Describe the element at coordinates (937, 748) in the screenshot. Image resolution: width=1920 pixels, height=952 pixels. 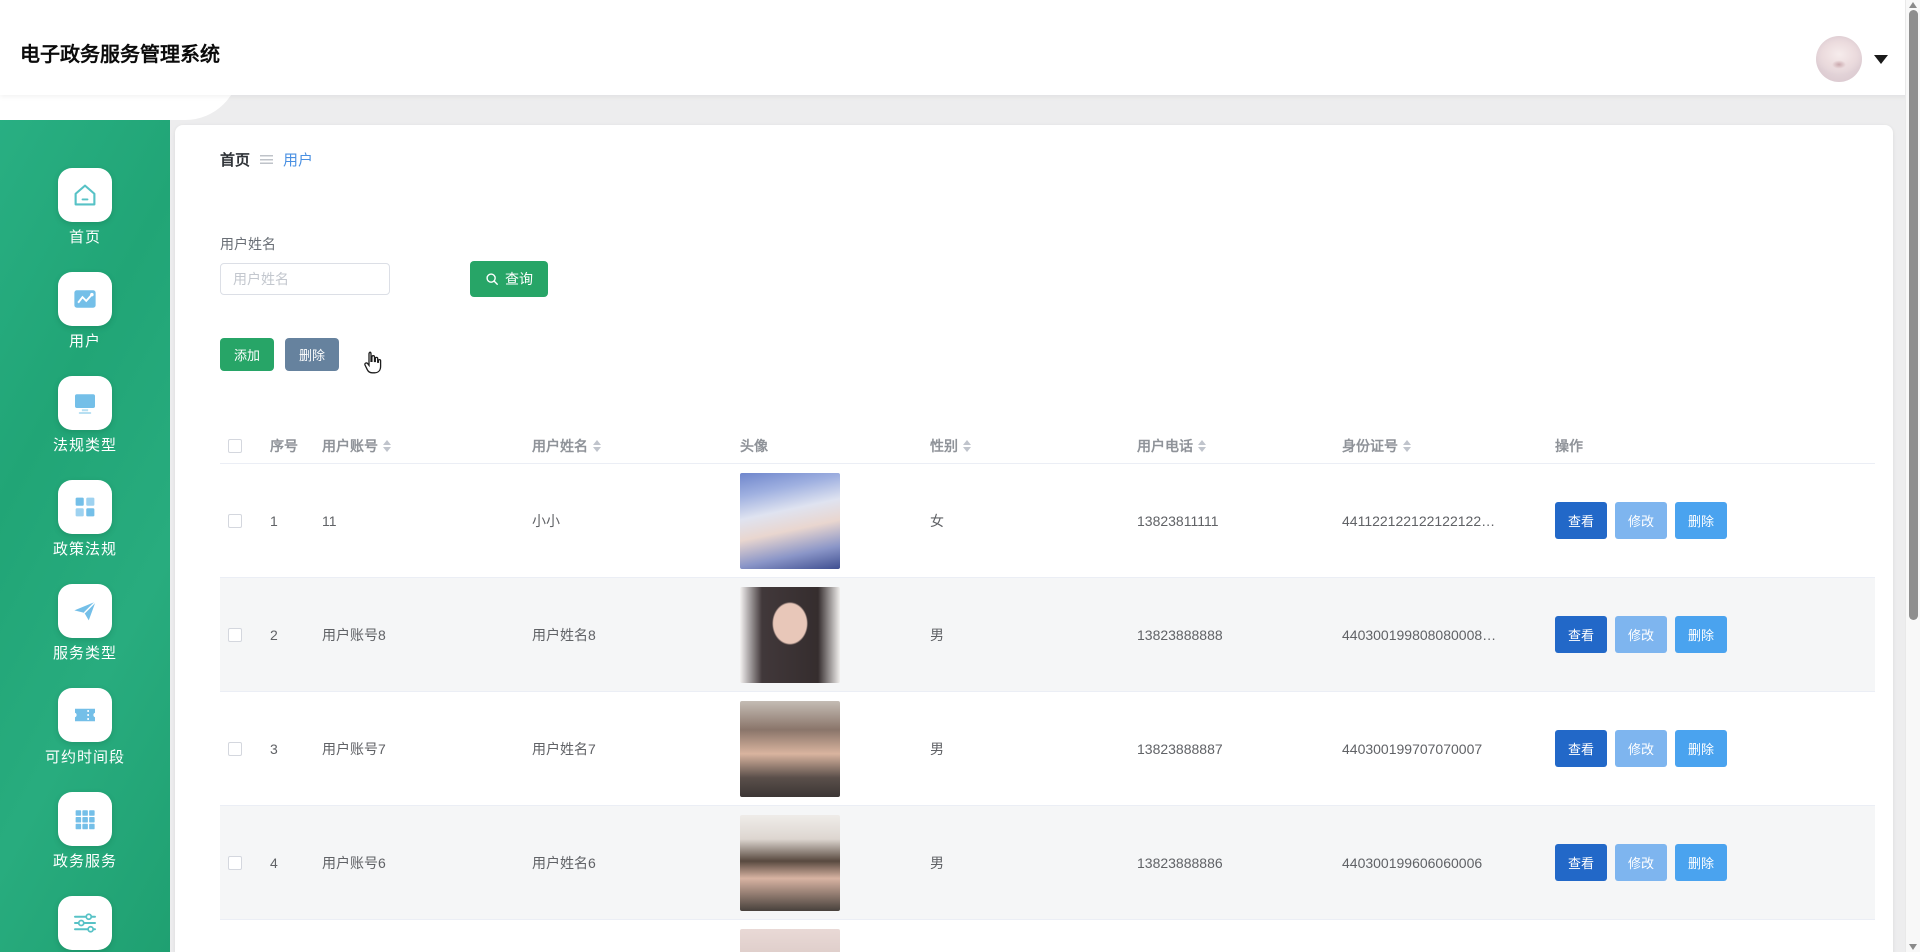
I see `cell-gender: 男` at that location.